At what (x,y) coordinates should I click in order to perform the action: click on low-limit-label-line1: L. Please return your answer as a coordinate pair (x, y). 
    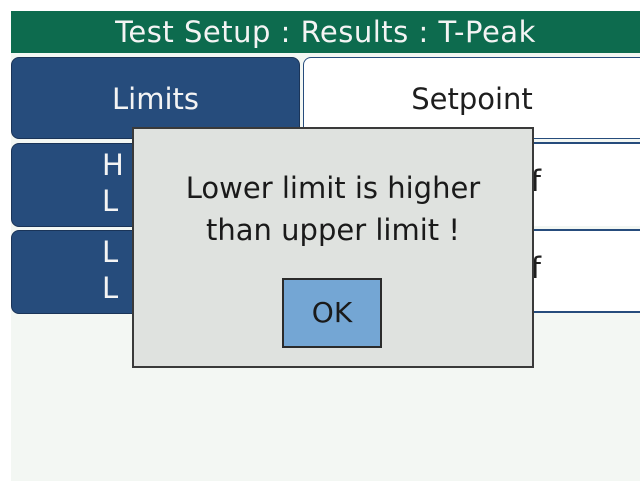
    Looking at the image, I should click on (110, 252).